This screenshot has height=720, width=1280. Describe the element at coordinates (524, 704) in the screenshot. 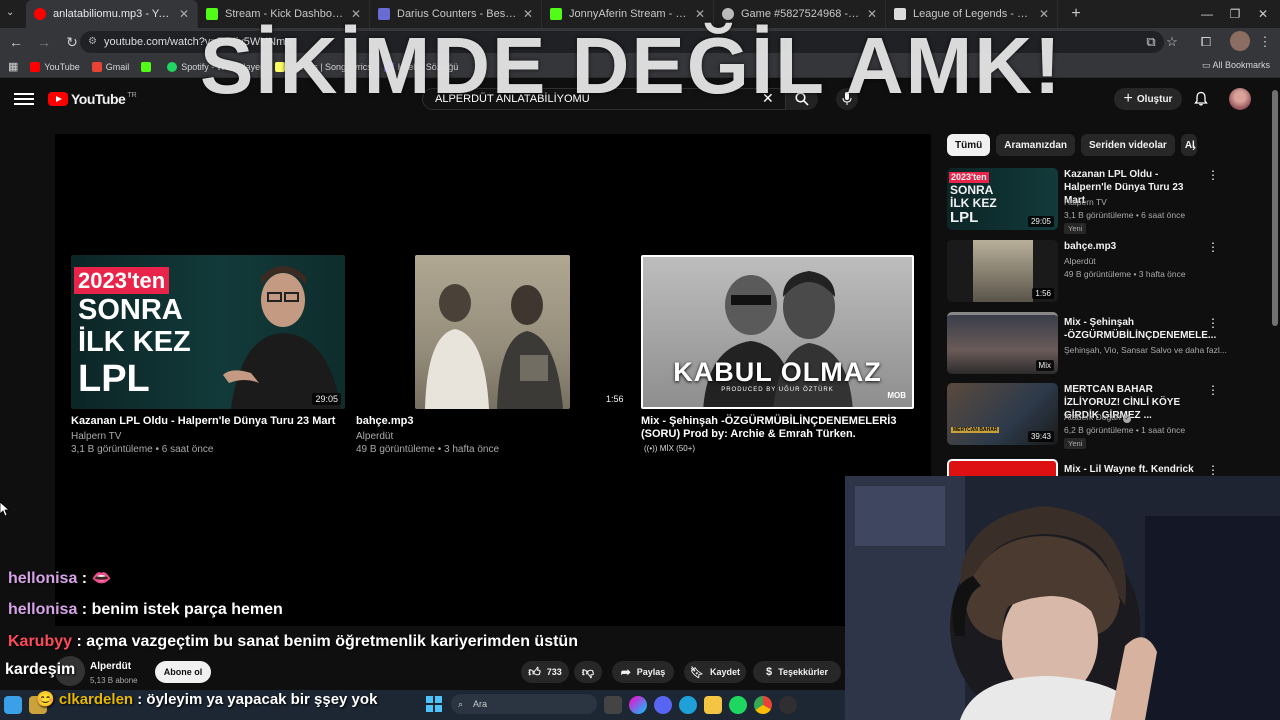

I see `taskbar-search-input: ⌕ Ara` at that location.